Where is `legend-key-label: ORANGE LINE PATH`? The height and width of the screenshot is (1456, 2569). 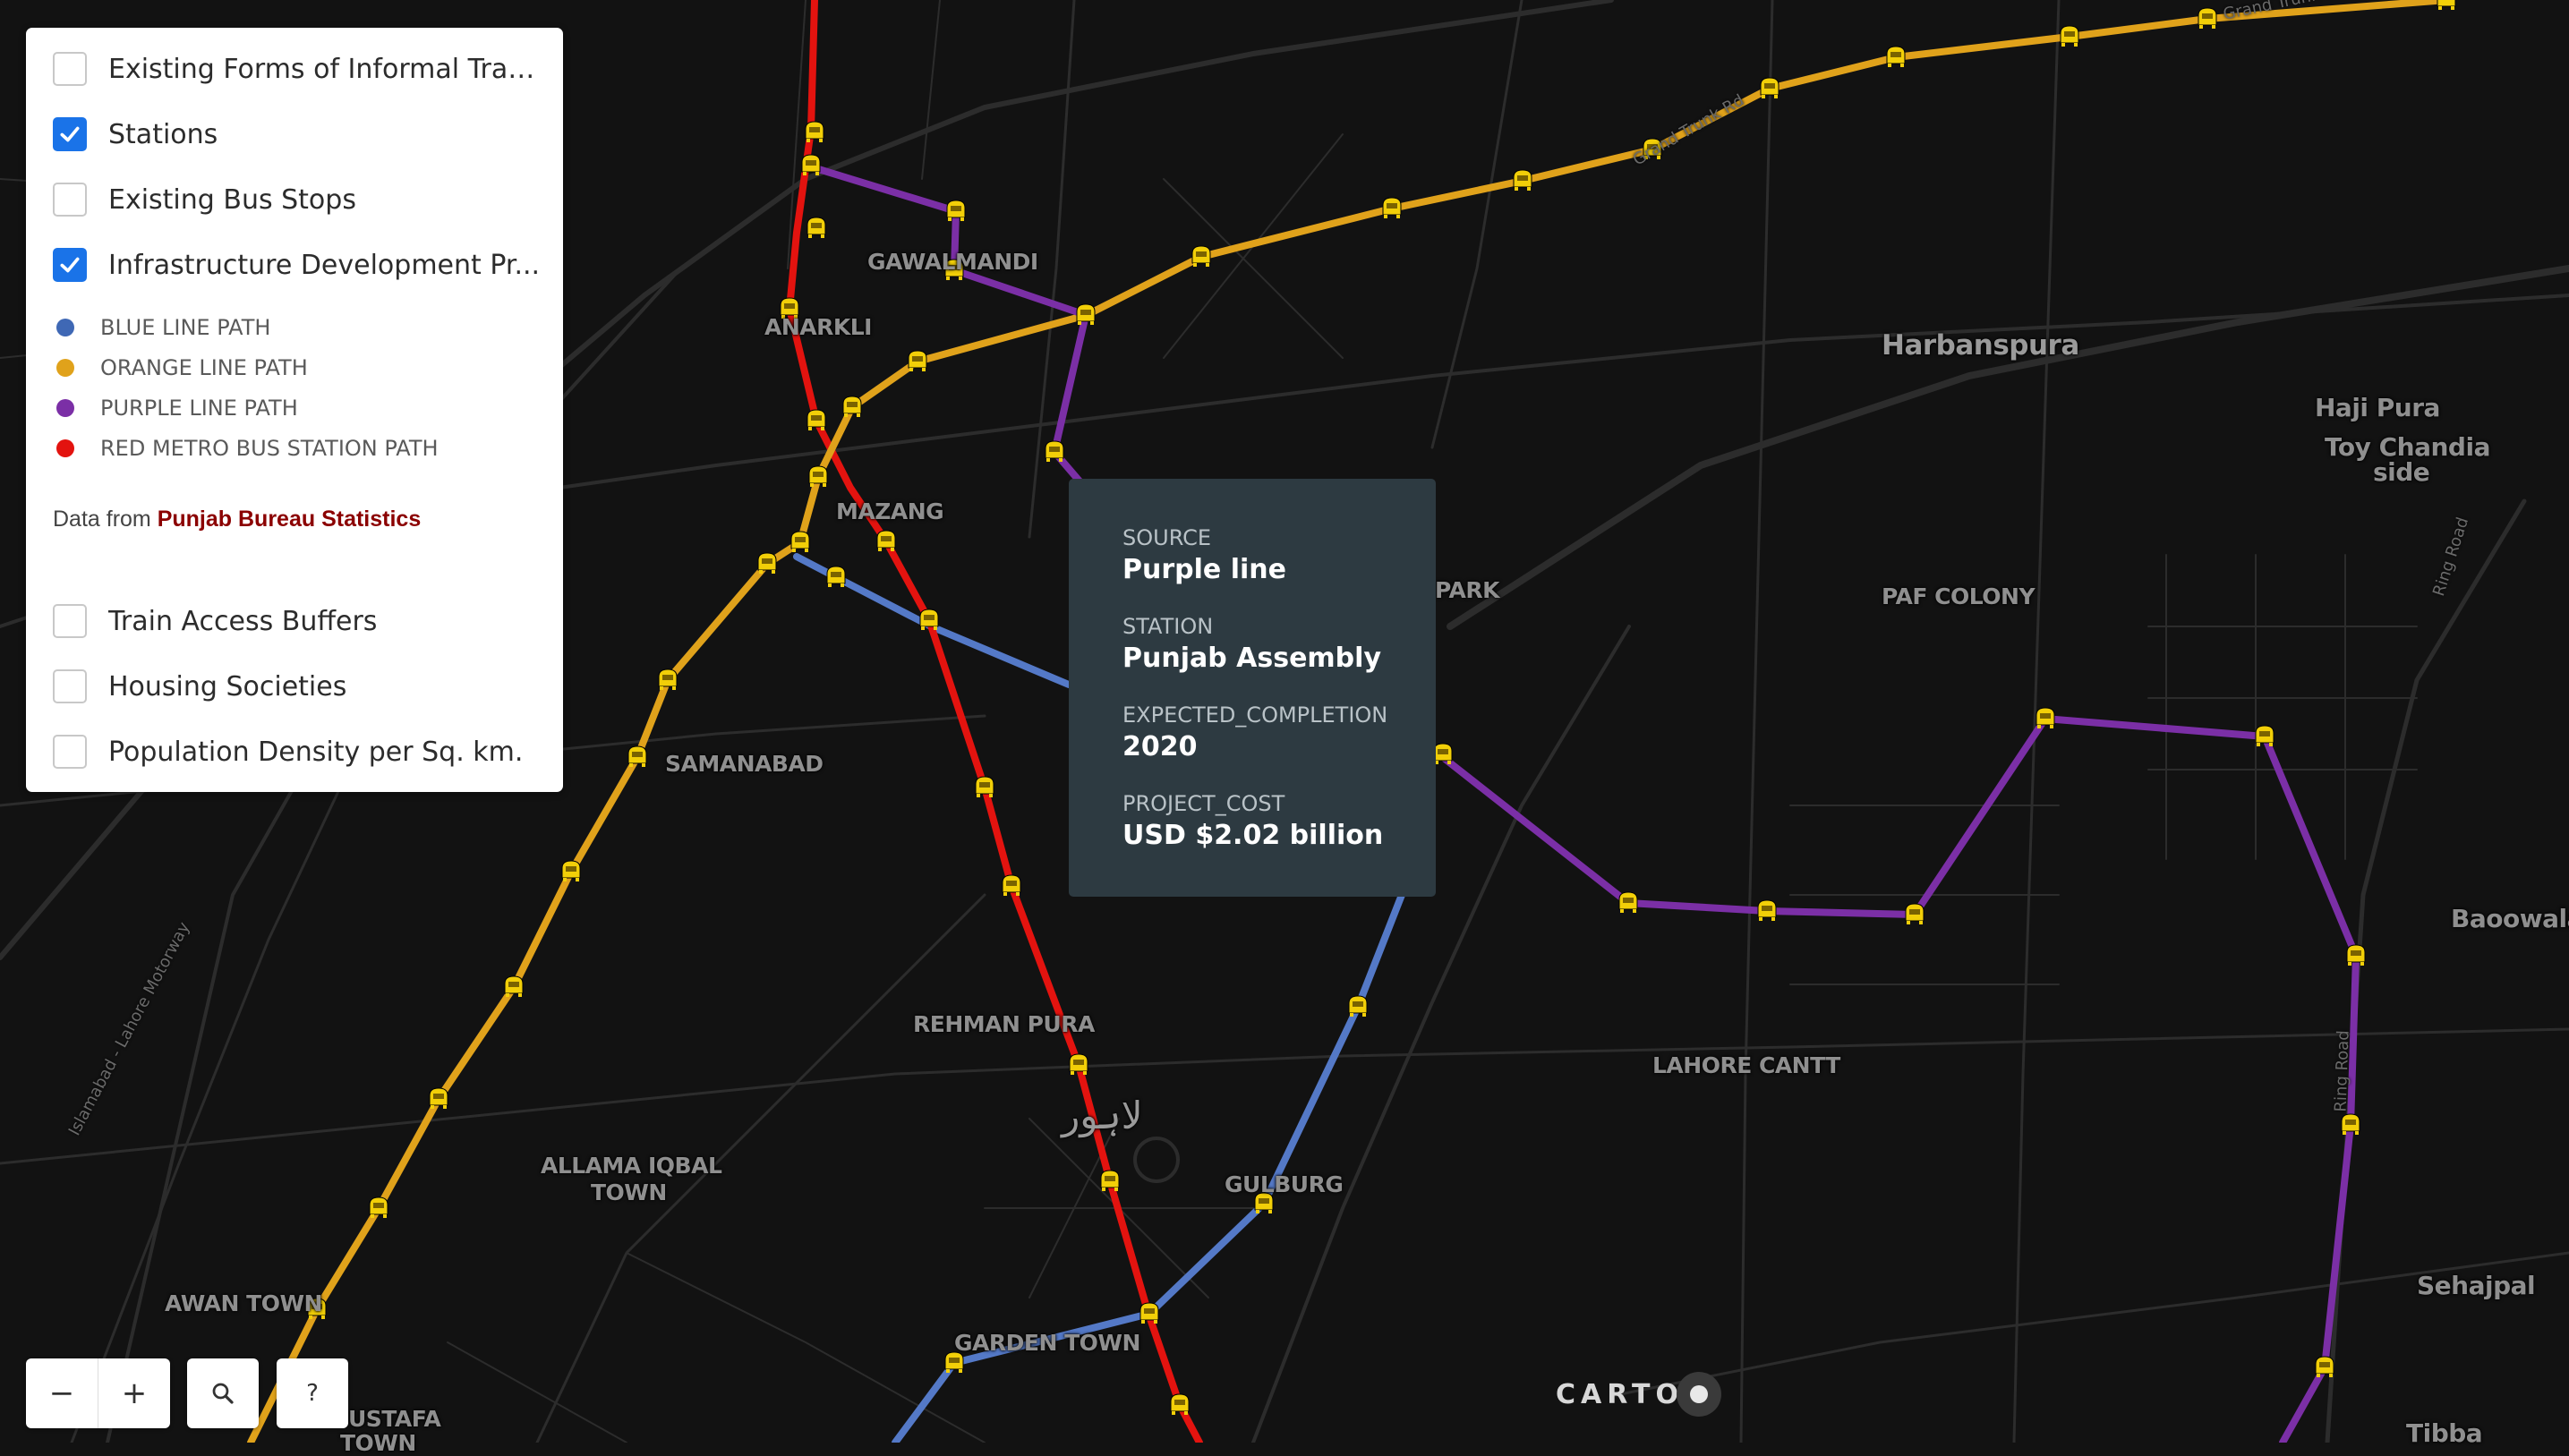
legend-key-label: ORANGE LINE PATH is located at coordinates (204, 367).